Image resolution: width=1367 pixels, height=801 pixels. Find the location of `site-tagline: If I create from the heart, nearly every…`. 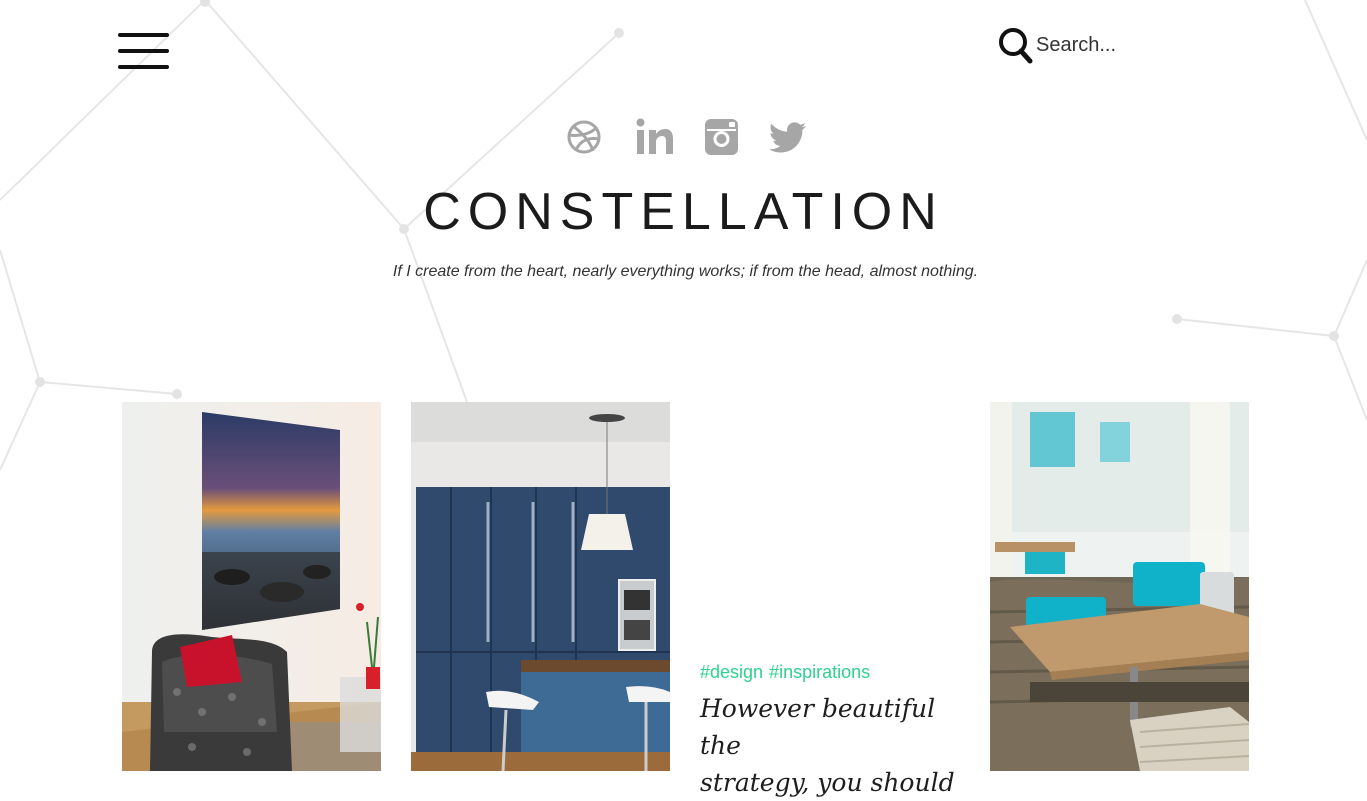

site-tagline: If I create from the heart, nearly every… is located at coordinates (685, 271).